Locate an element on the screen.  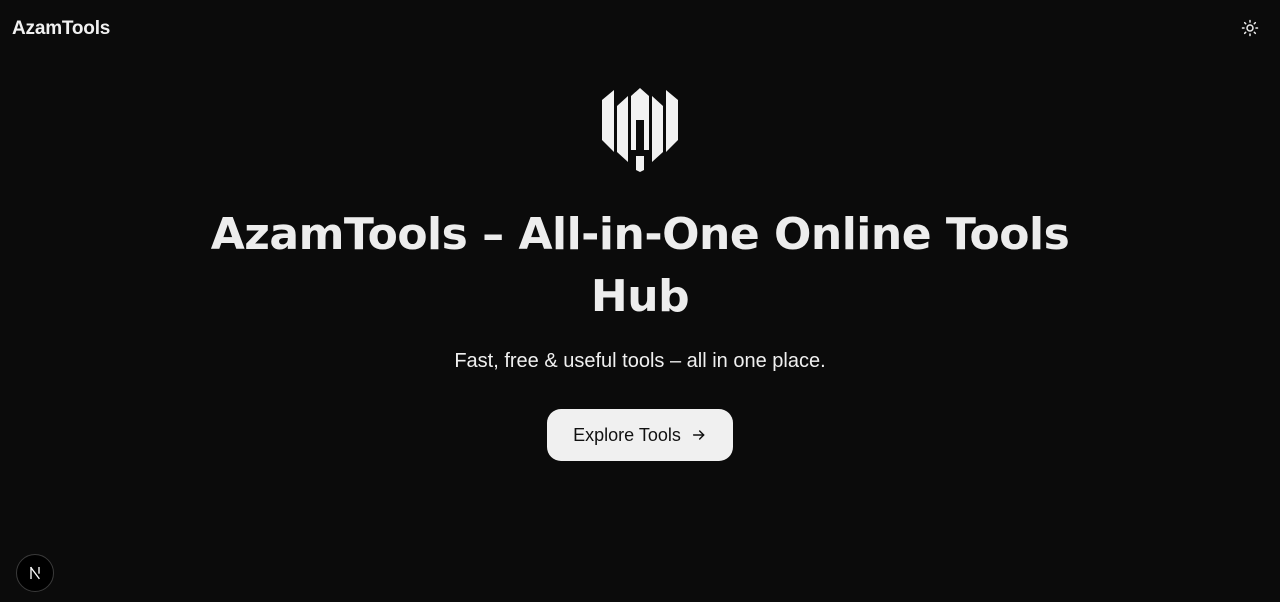
sun-icon is located at coordinates (1250, 28).